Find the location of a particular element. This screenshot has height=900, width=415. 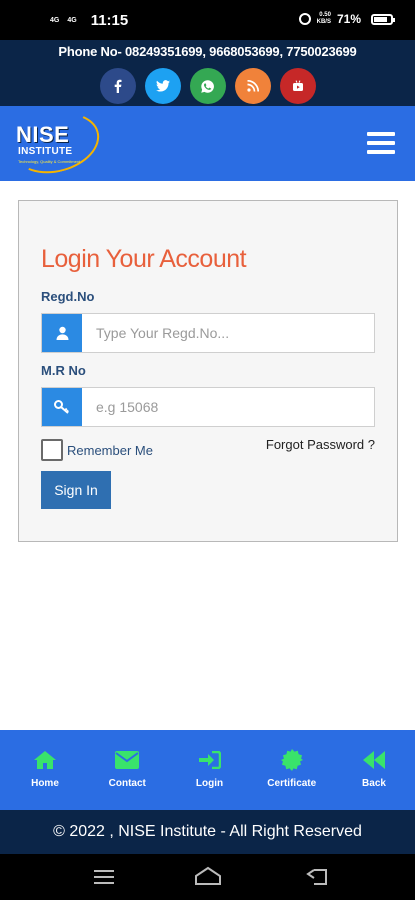

home-icon is located at coordinates (45, 760).